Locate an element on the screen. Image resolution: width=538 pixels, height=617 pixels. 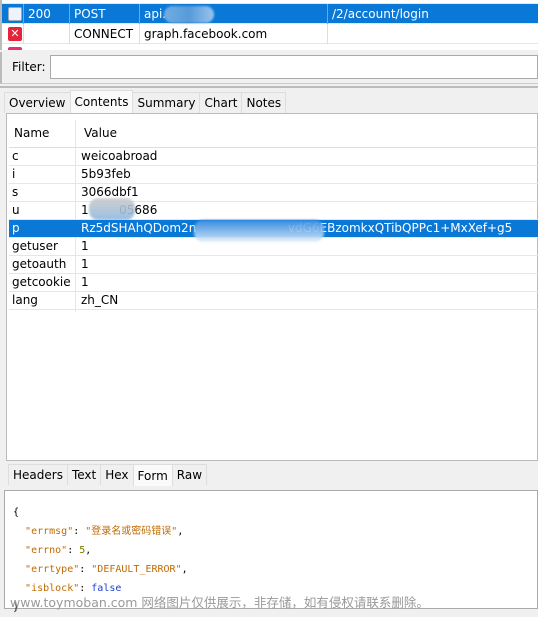
param-name: i is located at coordinates (14, 174).